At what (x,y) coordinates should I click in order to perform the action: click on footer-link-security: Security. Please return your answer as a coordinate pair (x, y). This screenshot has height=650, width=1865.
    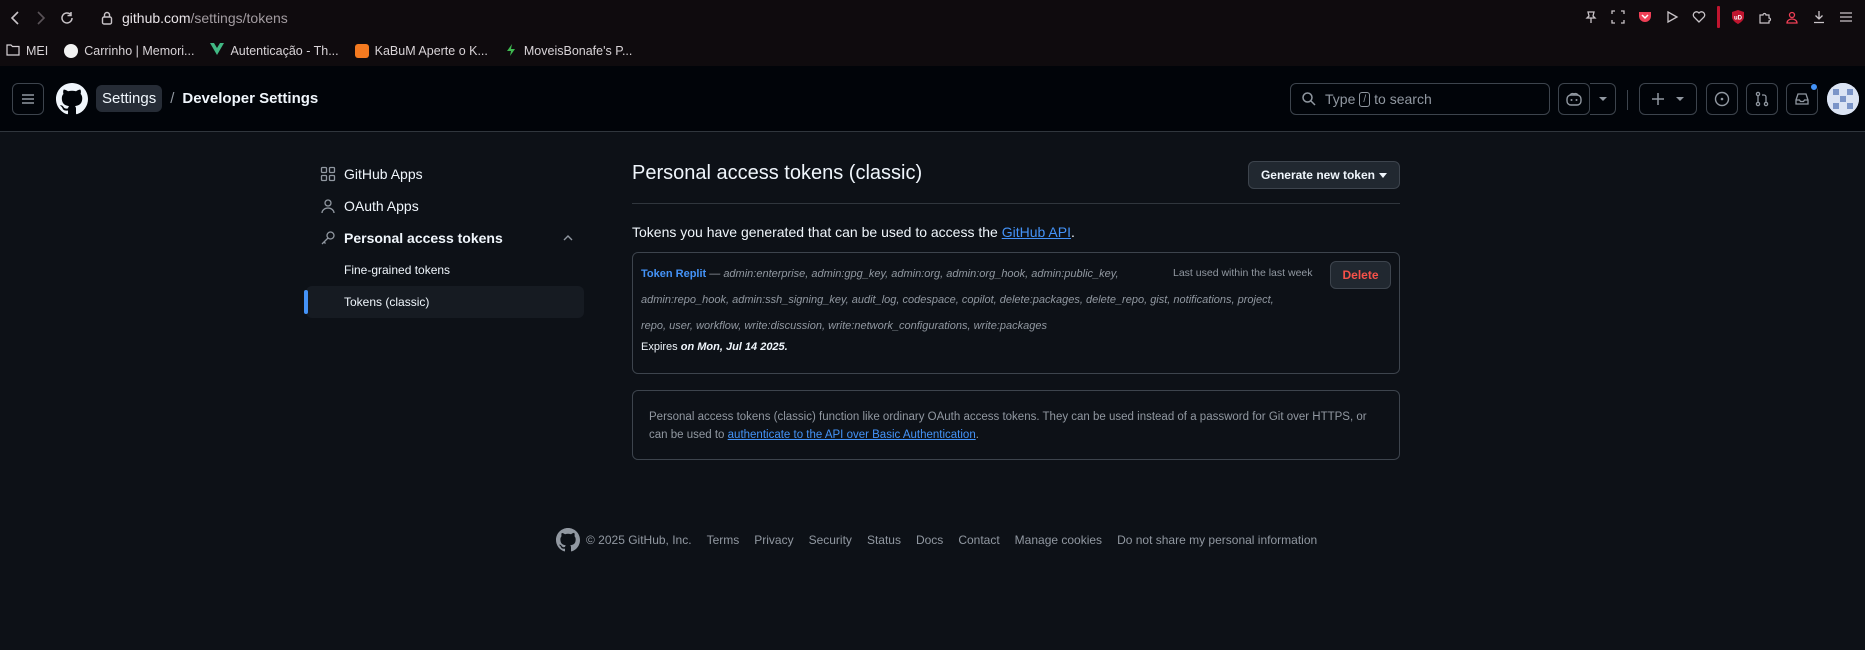
    Looking at the image, I should click on (830, 540).